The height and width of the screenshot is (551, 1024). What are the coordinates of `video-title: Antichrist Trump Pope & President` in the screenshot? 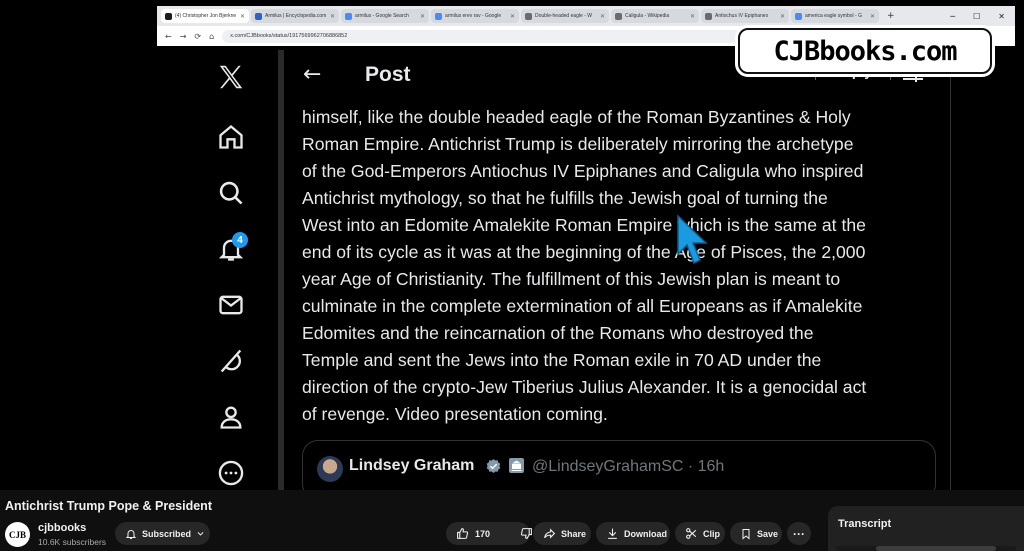 It's located at (108, 506).